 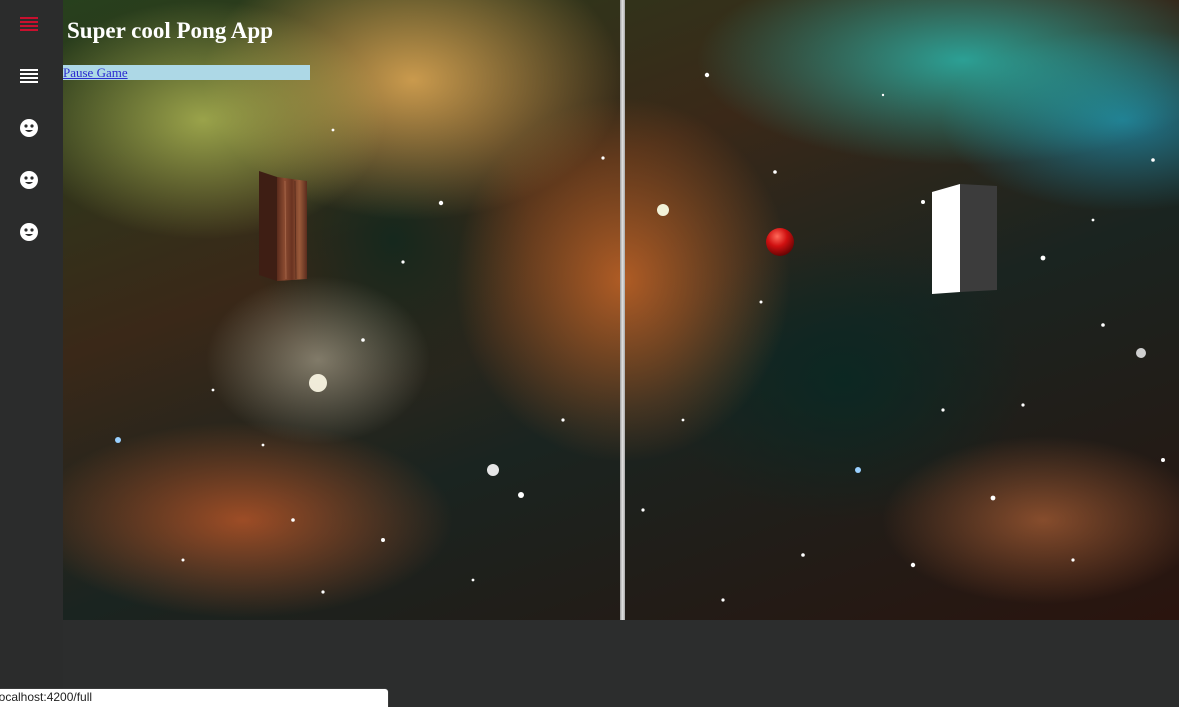 I want to click on left-paddle, so click(x=283, y=226).